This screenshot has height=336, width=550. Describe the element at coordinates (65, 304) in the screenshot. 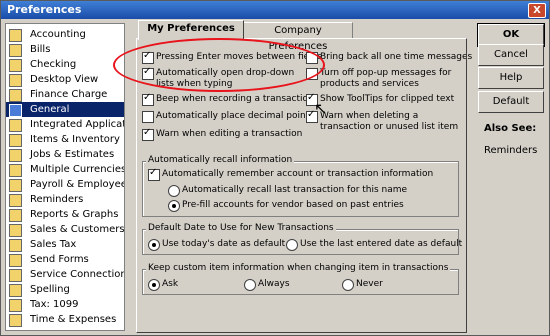

I see `sidebar-item-tax-1099: Tax: 1099` at that location.